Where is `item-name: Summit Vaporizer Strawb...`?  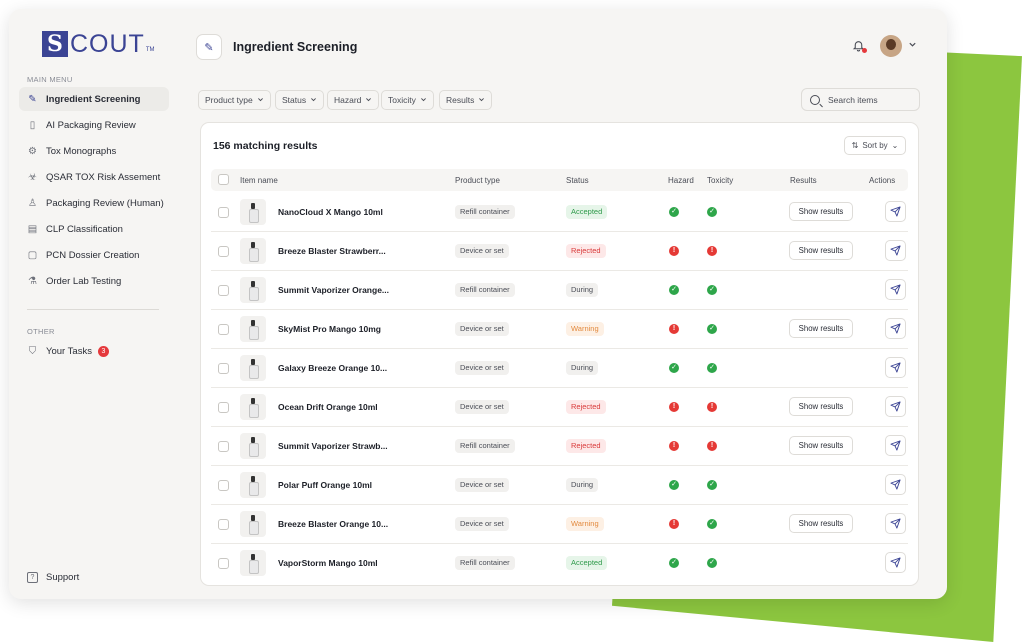
item-name: Summit Vaporizer Strawb... is located at coordinates (333, 446).